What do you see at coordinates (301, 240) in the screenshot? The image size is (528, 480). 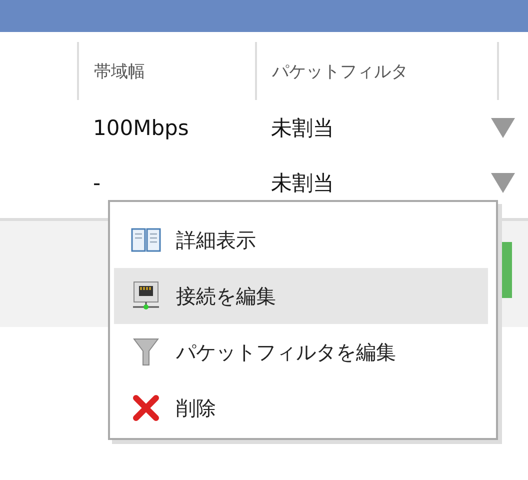 I see `menu-item: 詳細表示` at bounding box center [301, 240].